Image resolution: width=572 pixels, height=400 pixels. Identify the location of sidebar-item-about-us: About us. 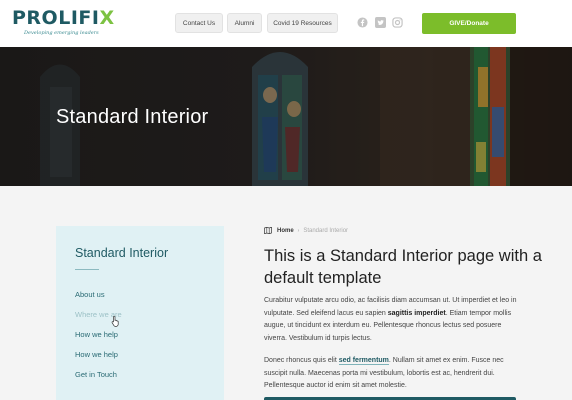
(90, 294).